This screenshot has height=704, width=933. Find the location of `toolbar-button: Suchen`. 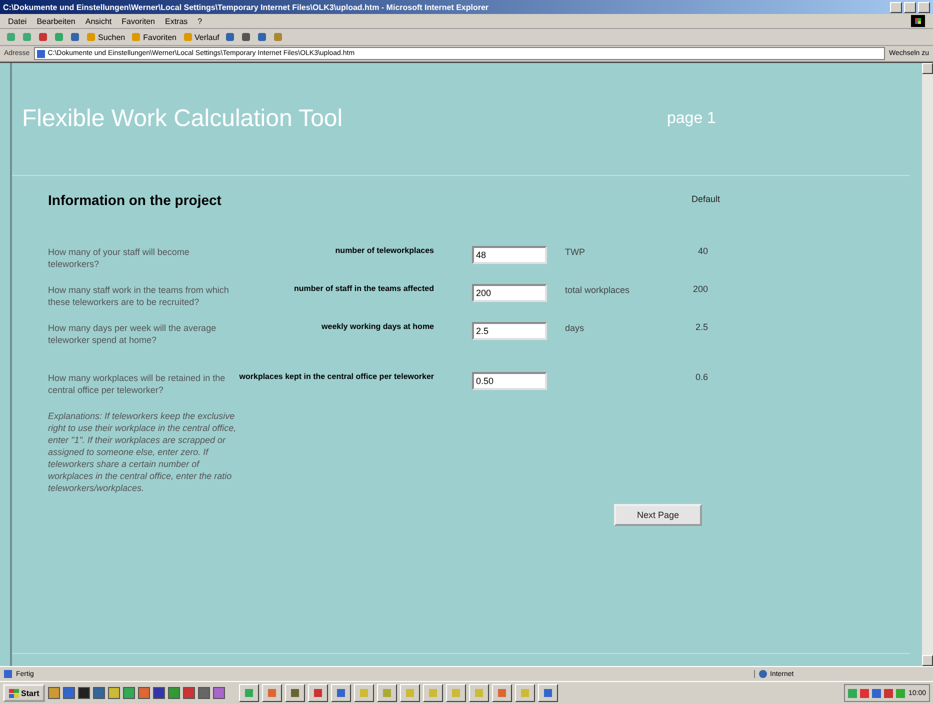

toolbar-button: Suchen is located at coordinates (106, 37).